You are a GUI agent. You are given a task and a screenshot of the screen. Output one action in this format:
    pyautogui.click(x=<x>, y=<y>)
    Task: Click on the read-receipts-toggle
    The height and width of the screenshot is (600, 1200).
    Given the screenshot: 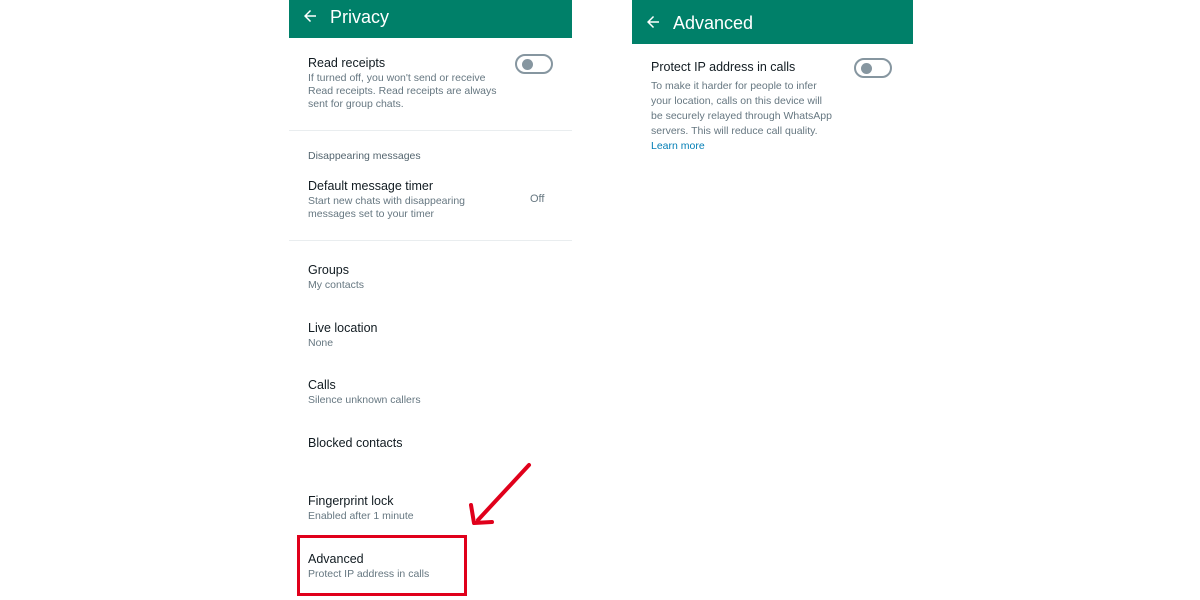 What is the action you would take?
    pyautogui.click(x=534, y=64)
    